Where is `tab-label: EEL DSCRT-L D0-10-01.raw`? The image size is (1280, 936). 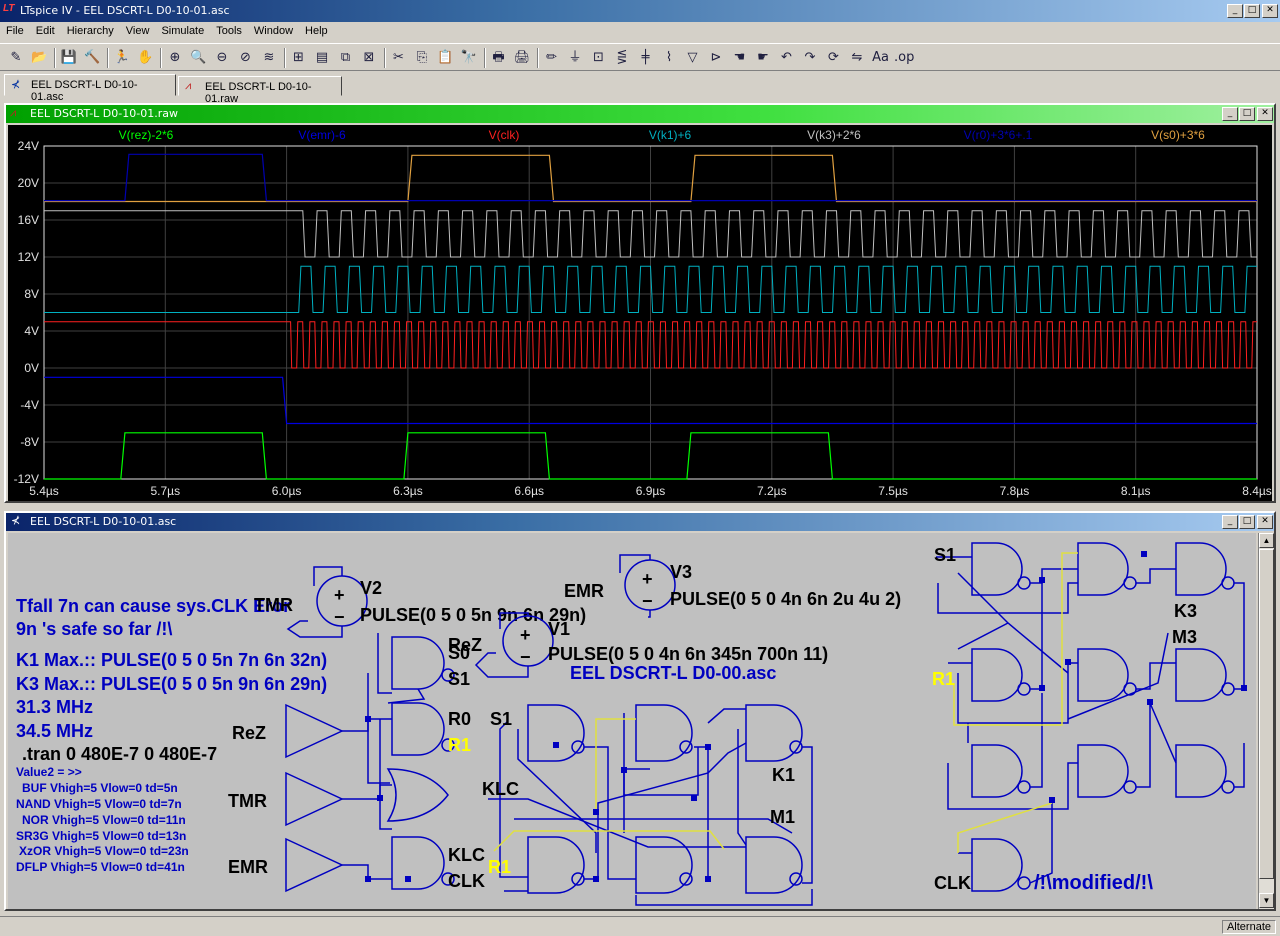
tab-label: EEL DSCRT-L D0-10-01.raw is located at coordinates (258, 93).